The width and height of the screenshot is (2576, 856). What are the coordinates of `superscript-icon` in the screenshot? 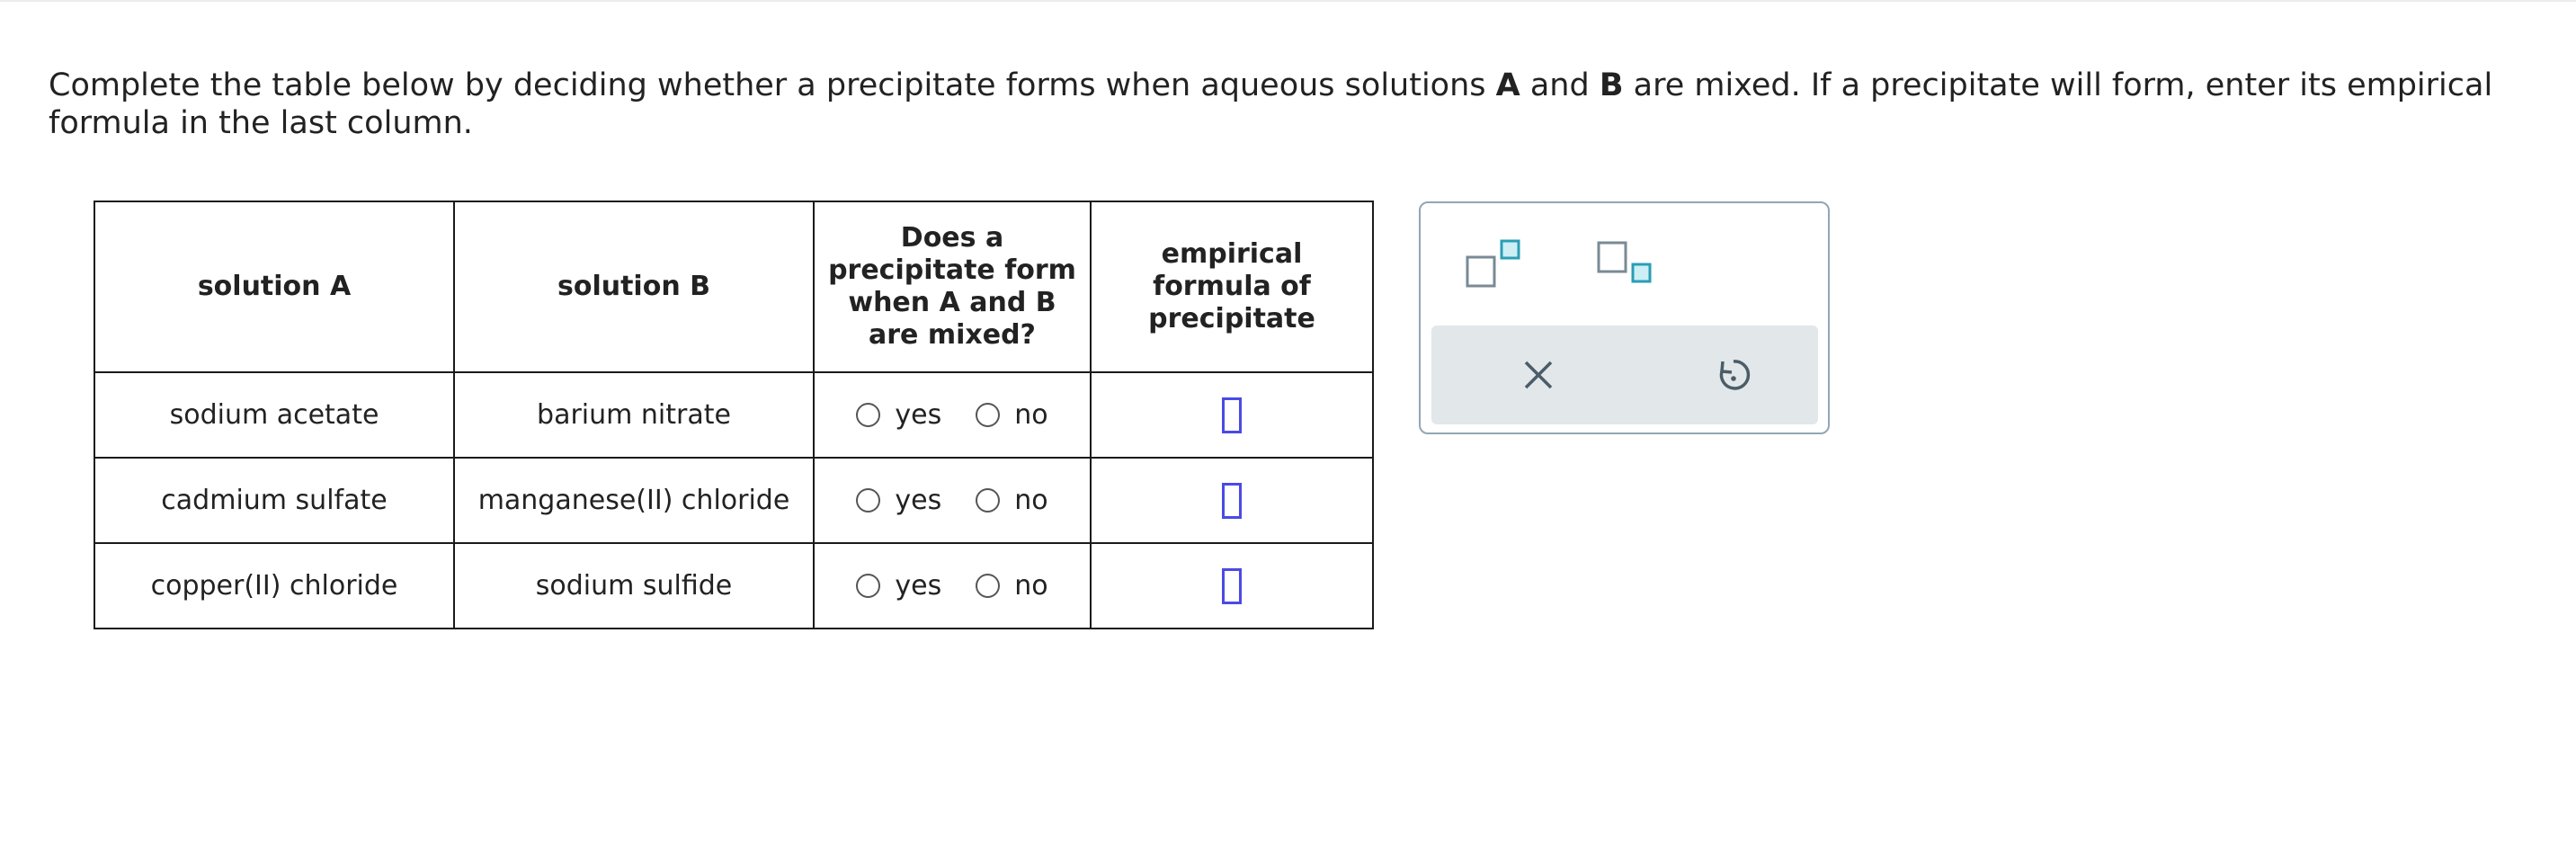 It's located at (1493, 263).